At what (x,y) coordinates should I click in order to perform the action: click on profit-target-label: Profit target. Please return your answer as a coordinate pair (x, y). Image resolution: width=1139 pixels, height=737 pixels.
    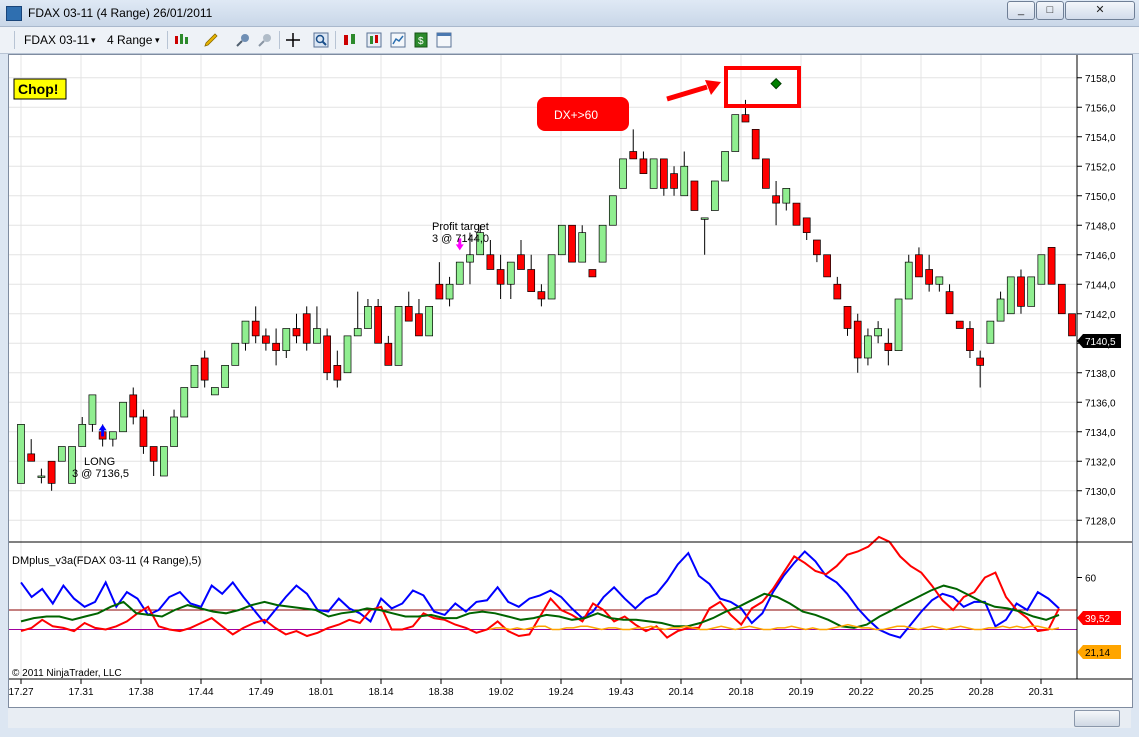
    Looking at the image, I should click on (460, 227).